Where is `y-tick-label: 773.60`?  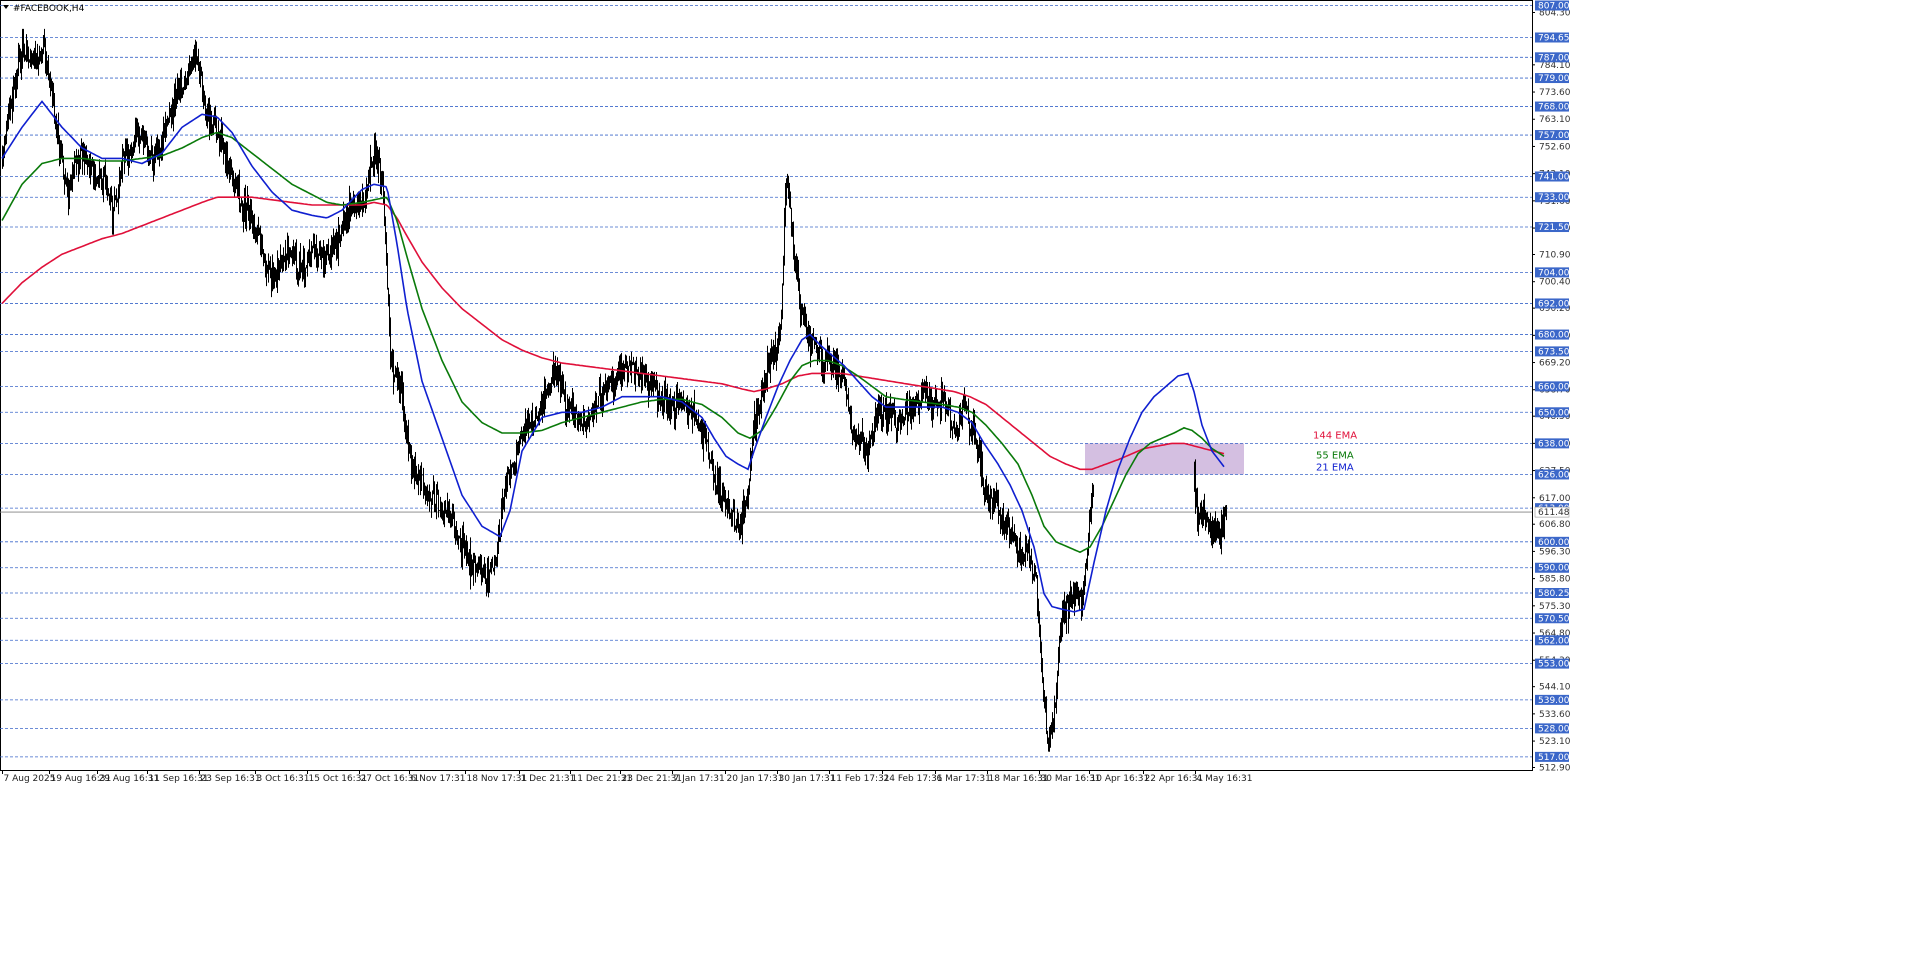
y-tick-label: 773.60 is located at coordinates (1555, 93).